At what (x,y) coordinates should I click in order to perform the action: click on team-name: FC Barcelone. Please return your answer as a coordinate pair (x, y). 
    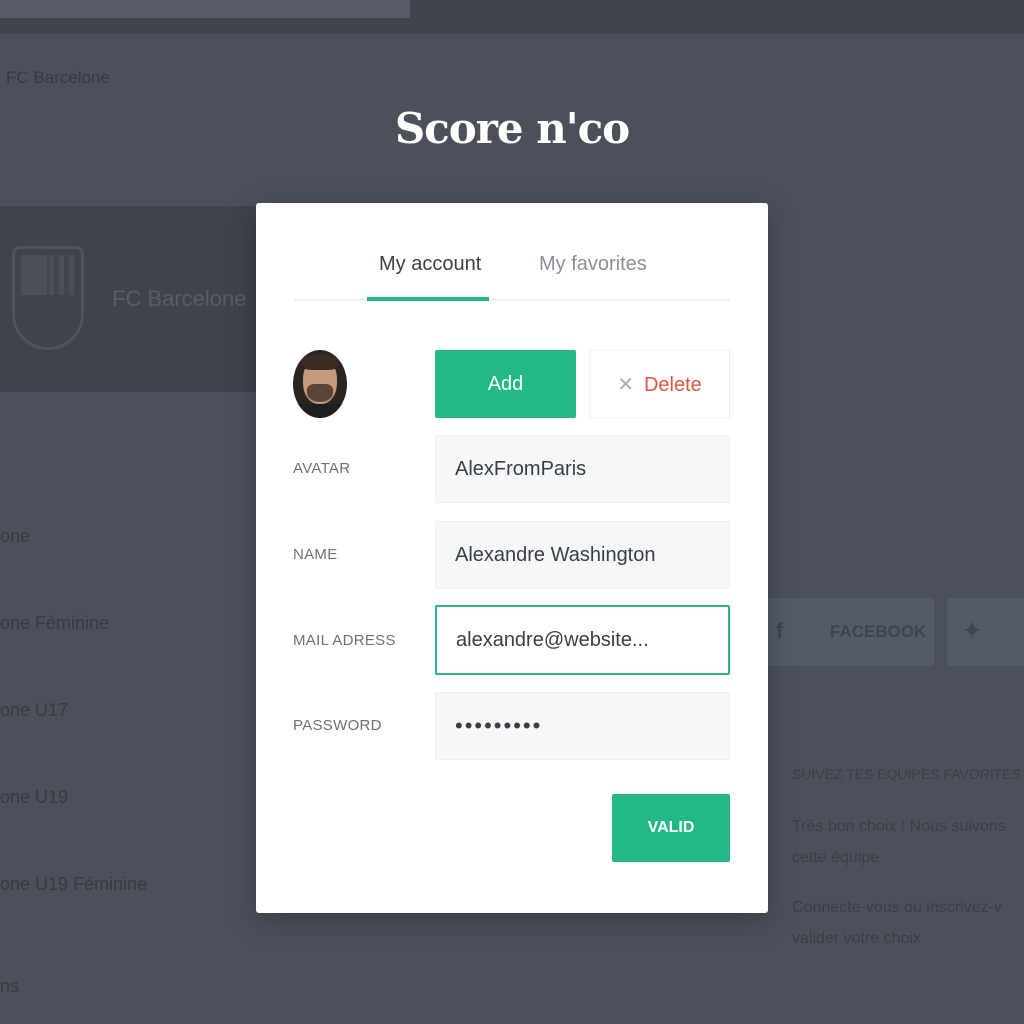
    Looking at the image, I should click on (179, 298).